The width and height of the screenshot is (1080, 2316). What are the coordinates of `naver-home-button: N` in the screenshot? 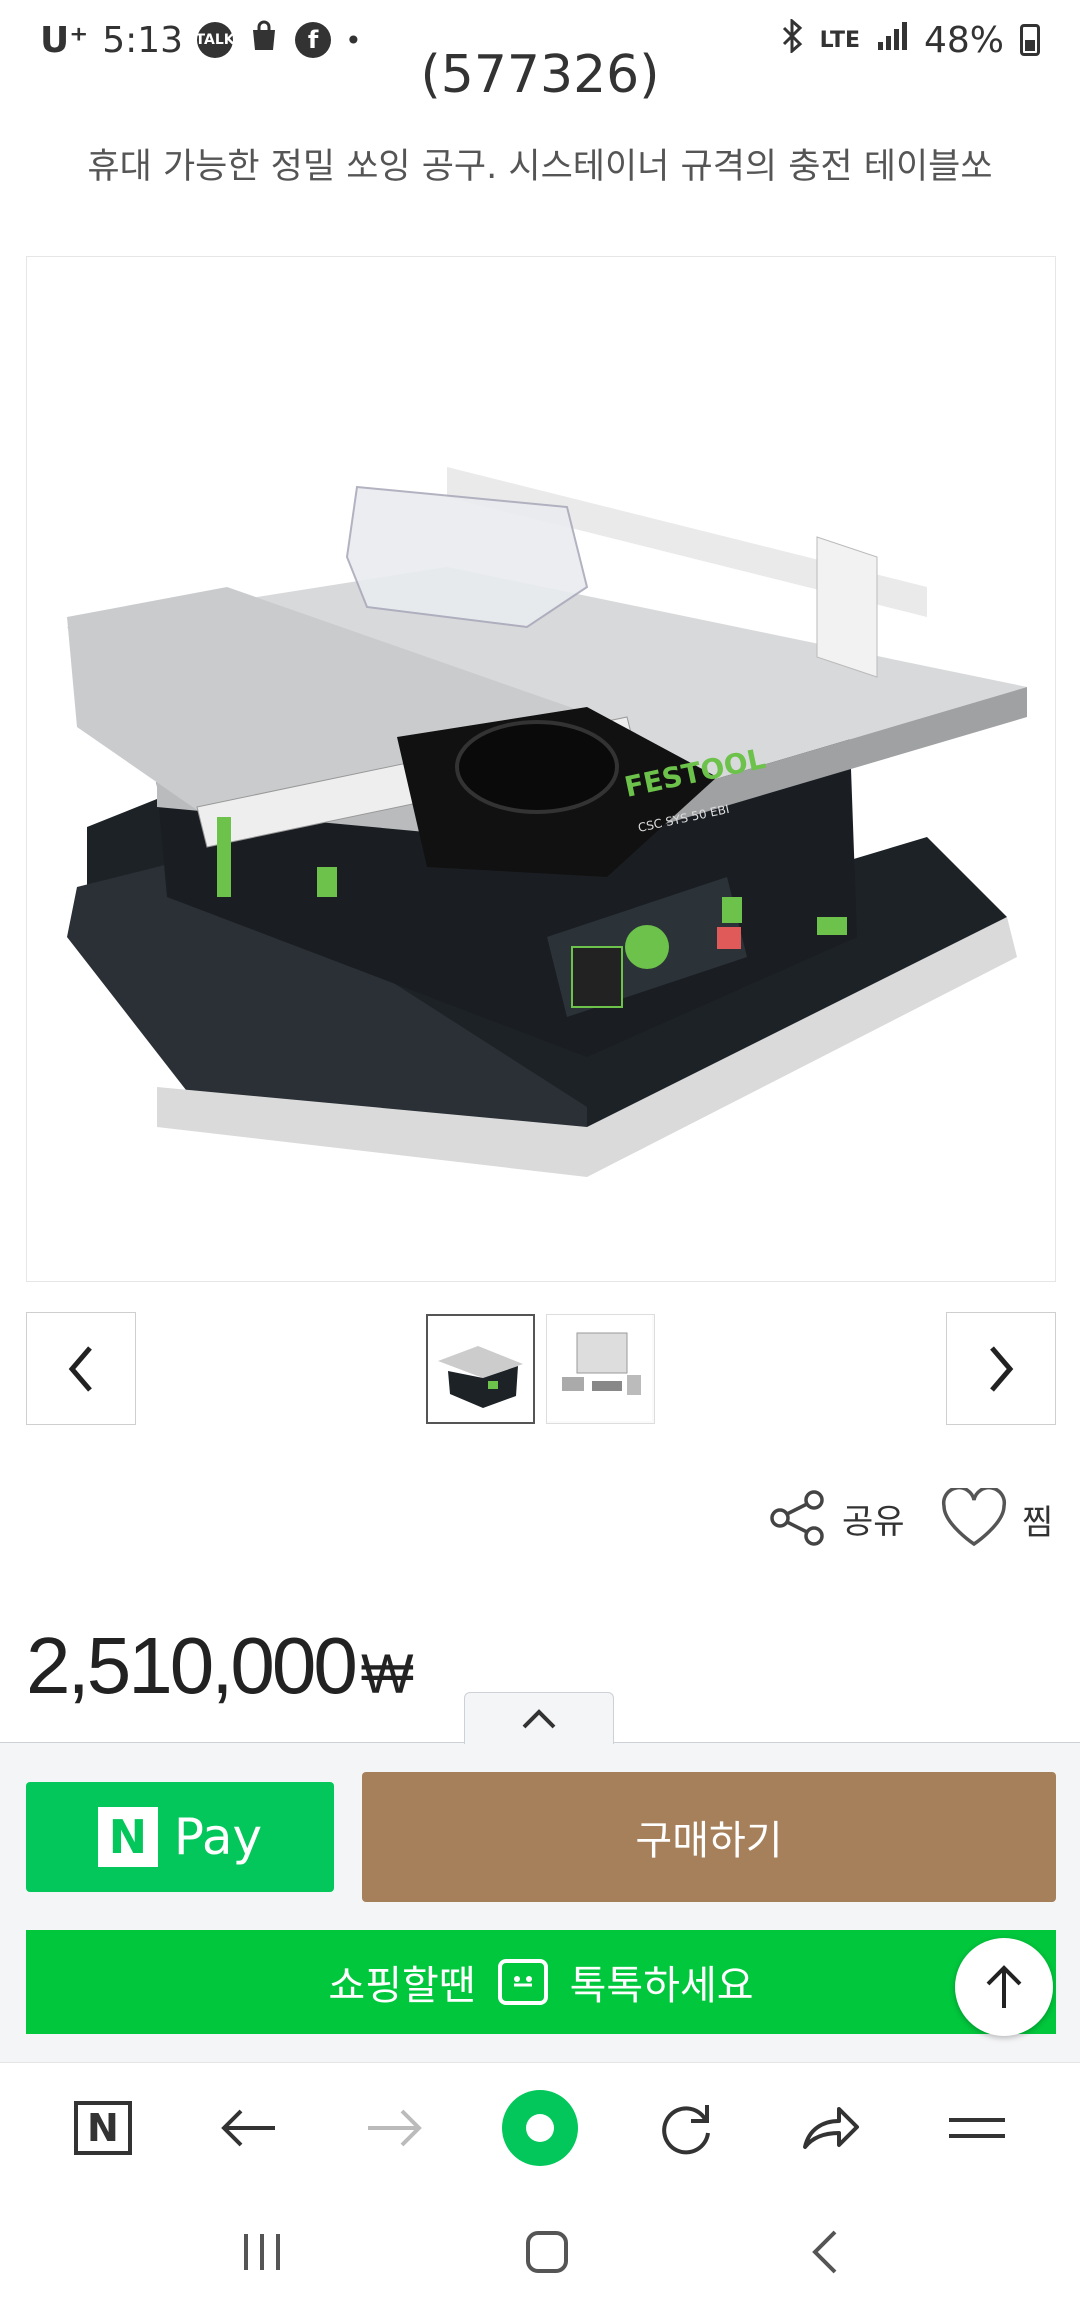 It's located at (103, 2128).